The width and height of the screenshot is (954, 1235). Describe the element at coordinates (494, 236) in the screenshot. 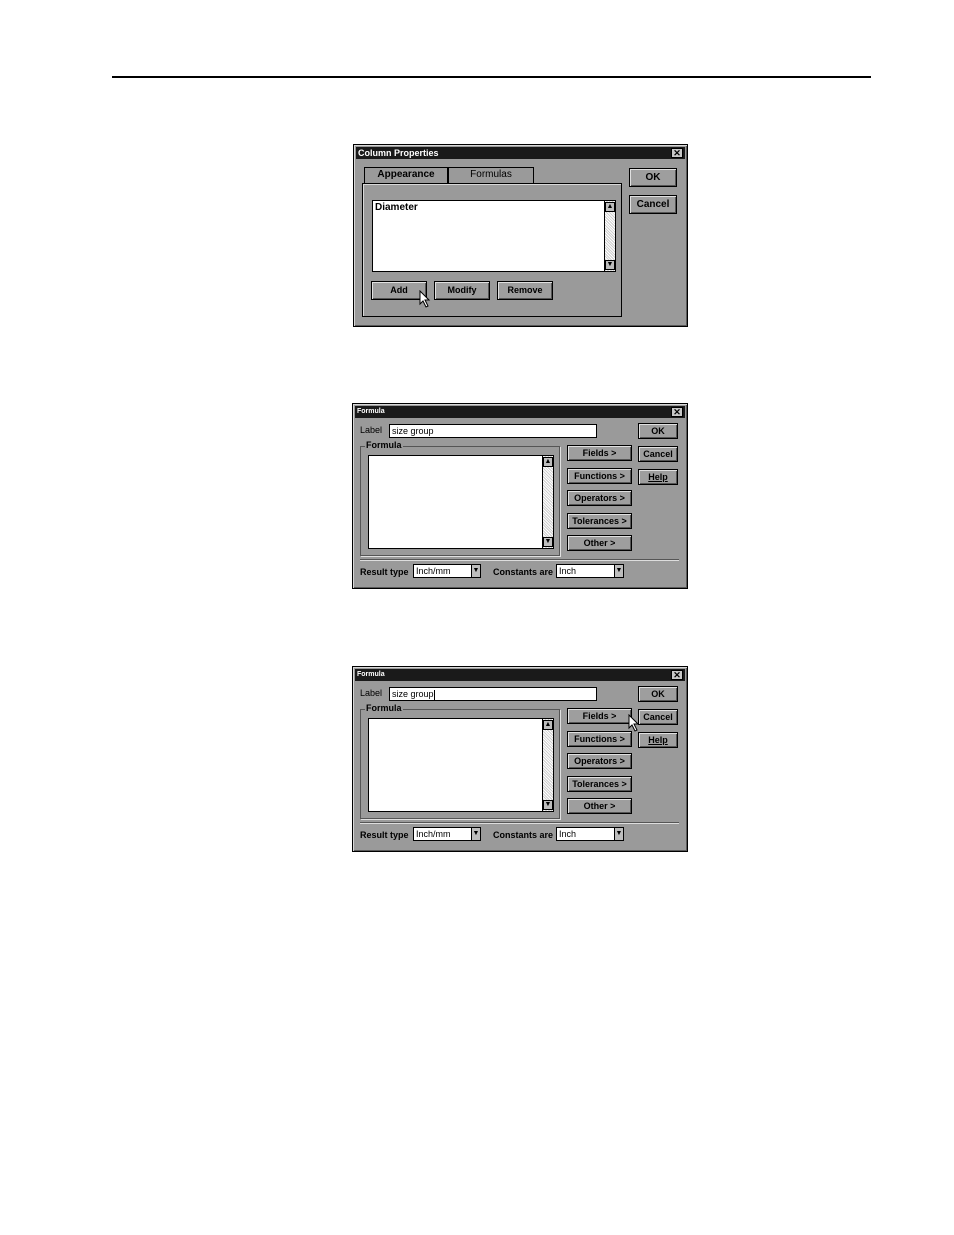

I see `formula-list: Diameter ▲ ▼` at that location.